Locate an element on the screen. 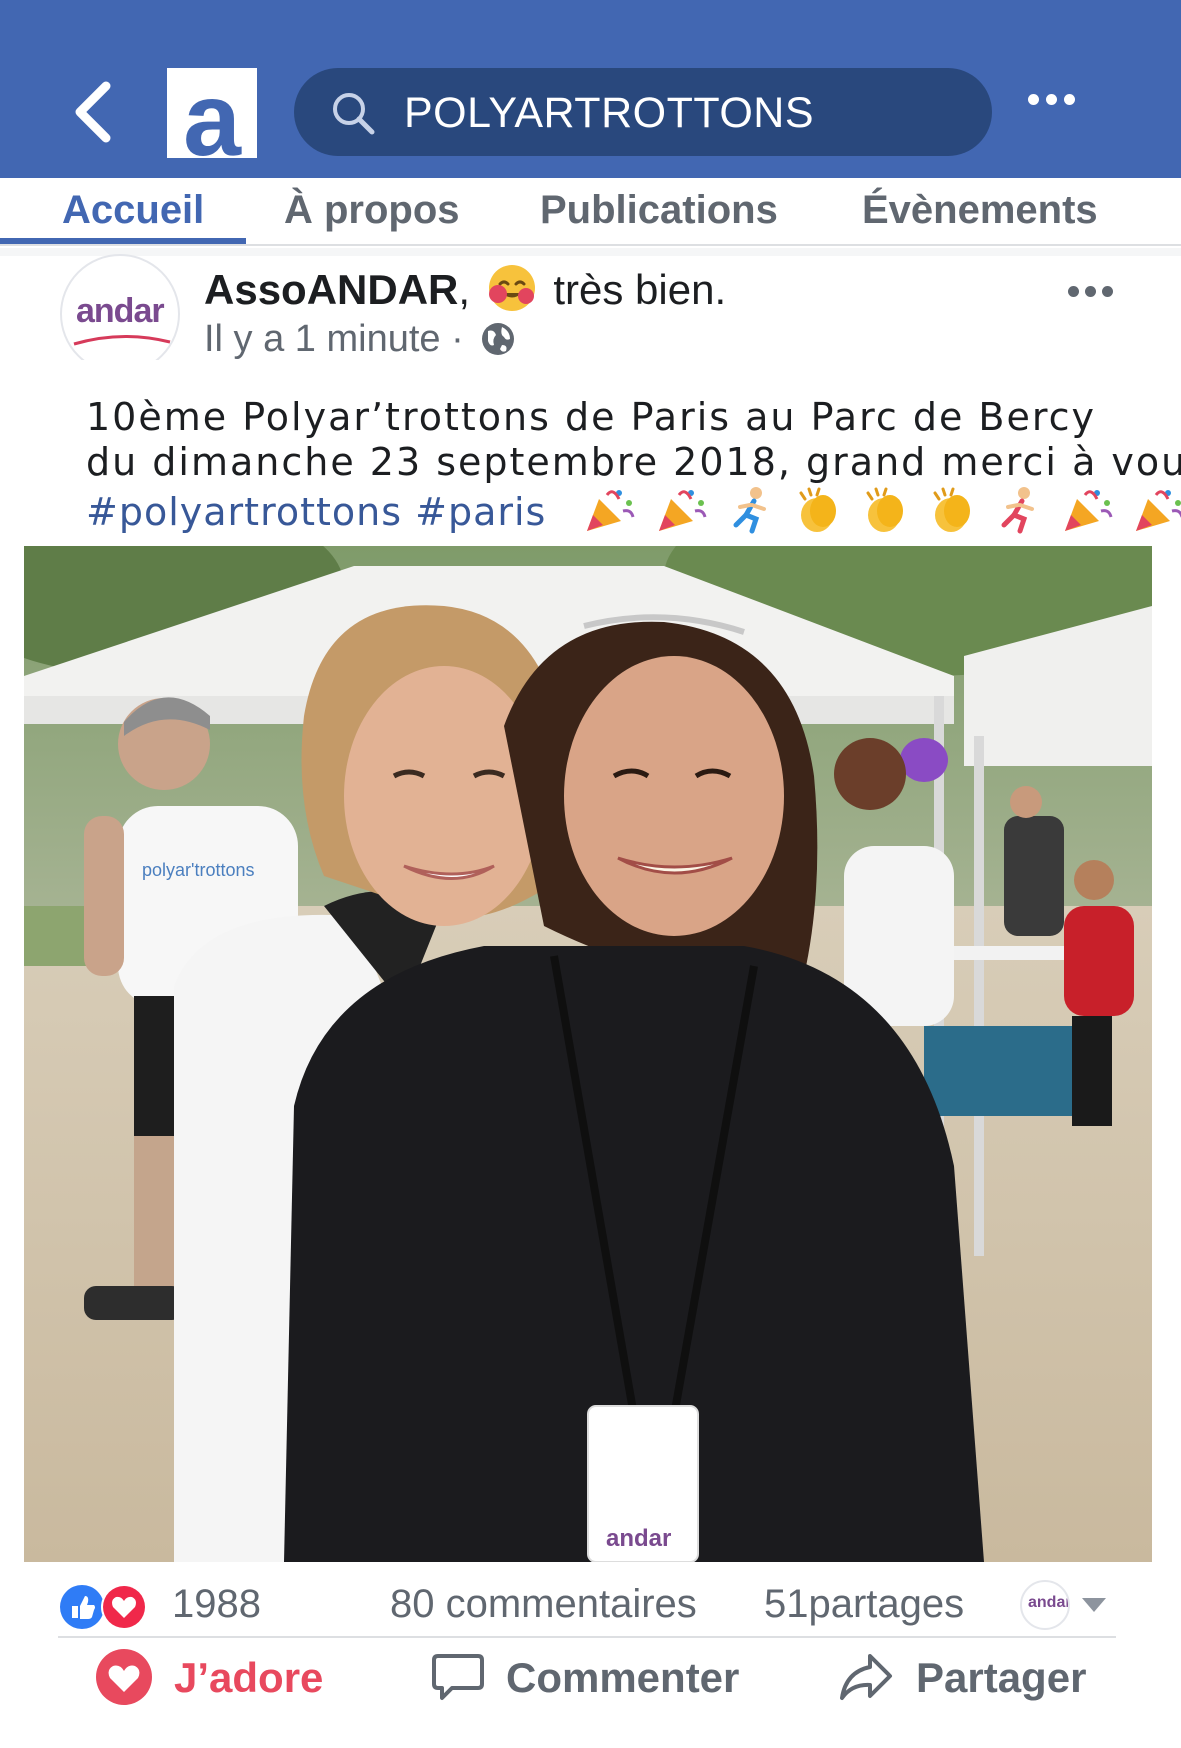 This screenshot has height=1748, width=1181. comment-button: Commenter is located at coordinates (590, 1678).